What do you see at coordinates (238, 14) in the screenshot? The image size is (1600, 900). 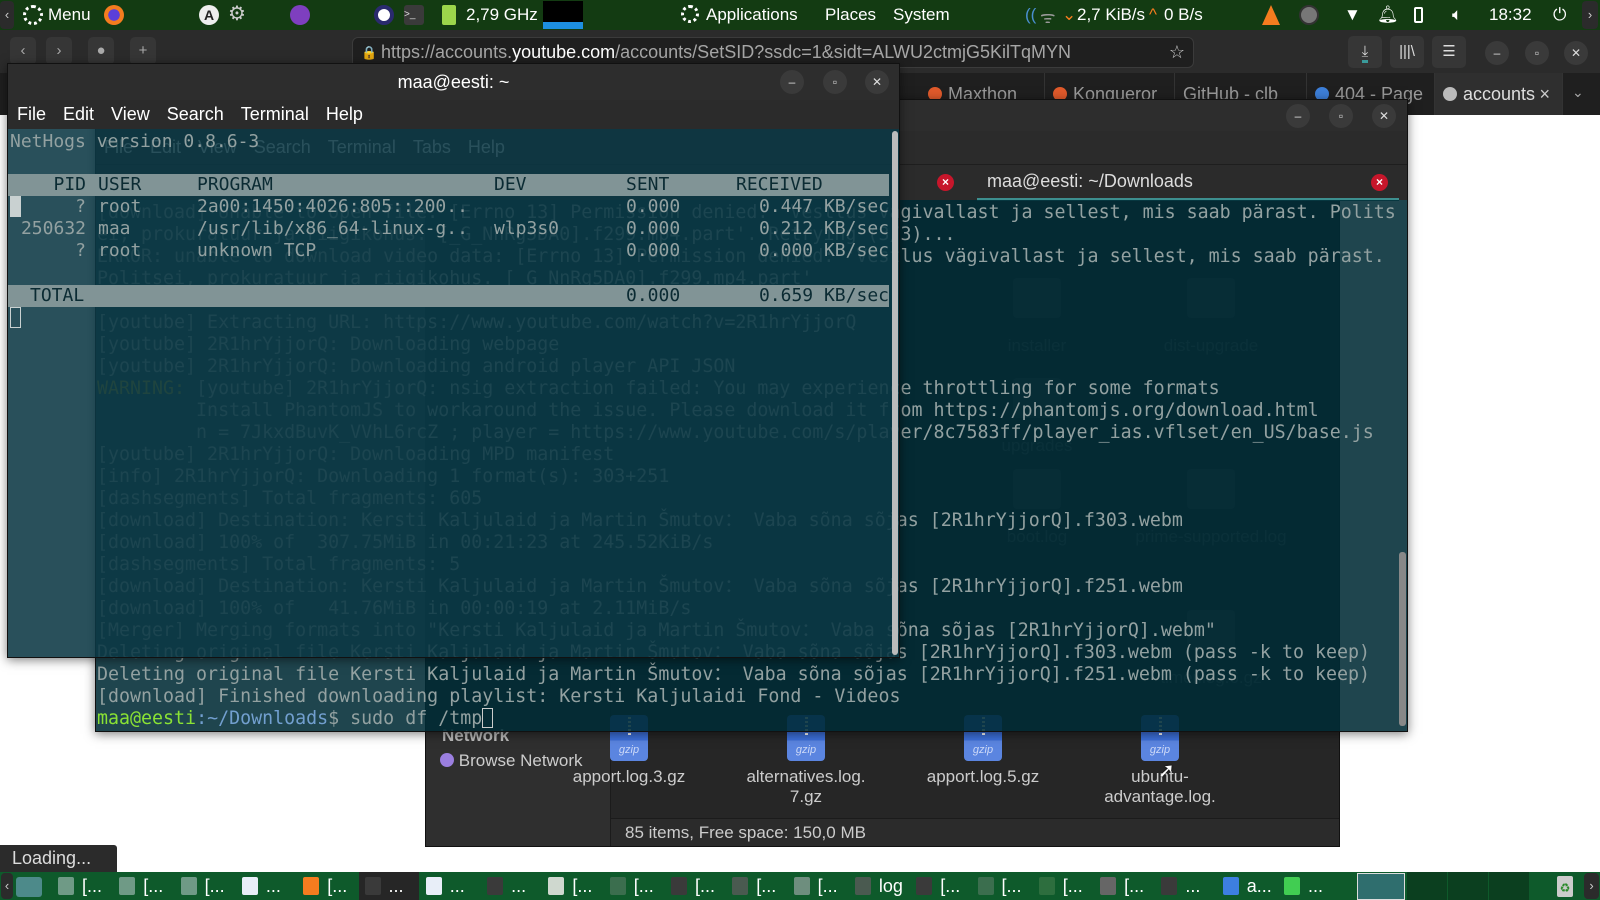 I see `settings-gear-icon: ⚙` at bounding box center [238, 14].